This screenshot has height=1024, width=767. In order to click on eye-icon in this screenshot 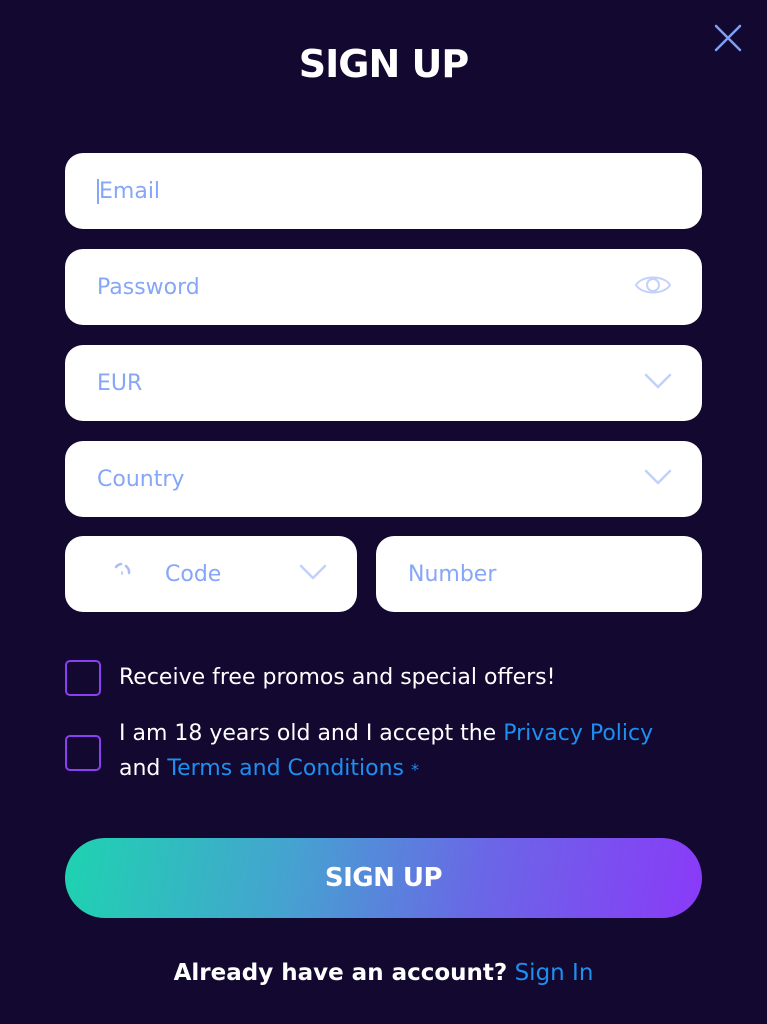, I will do `click(653, 285)`.